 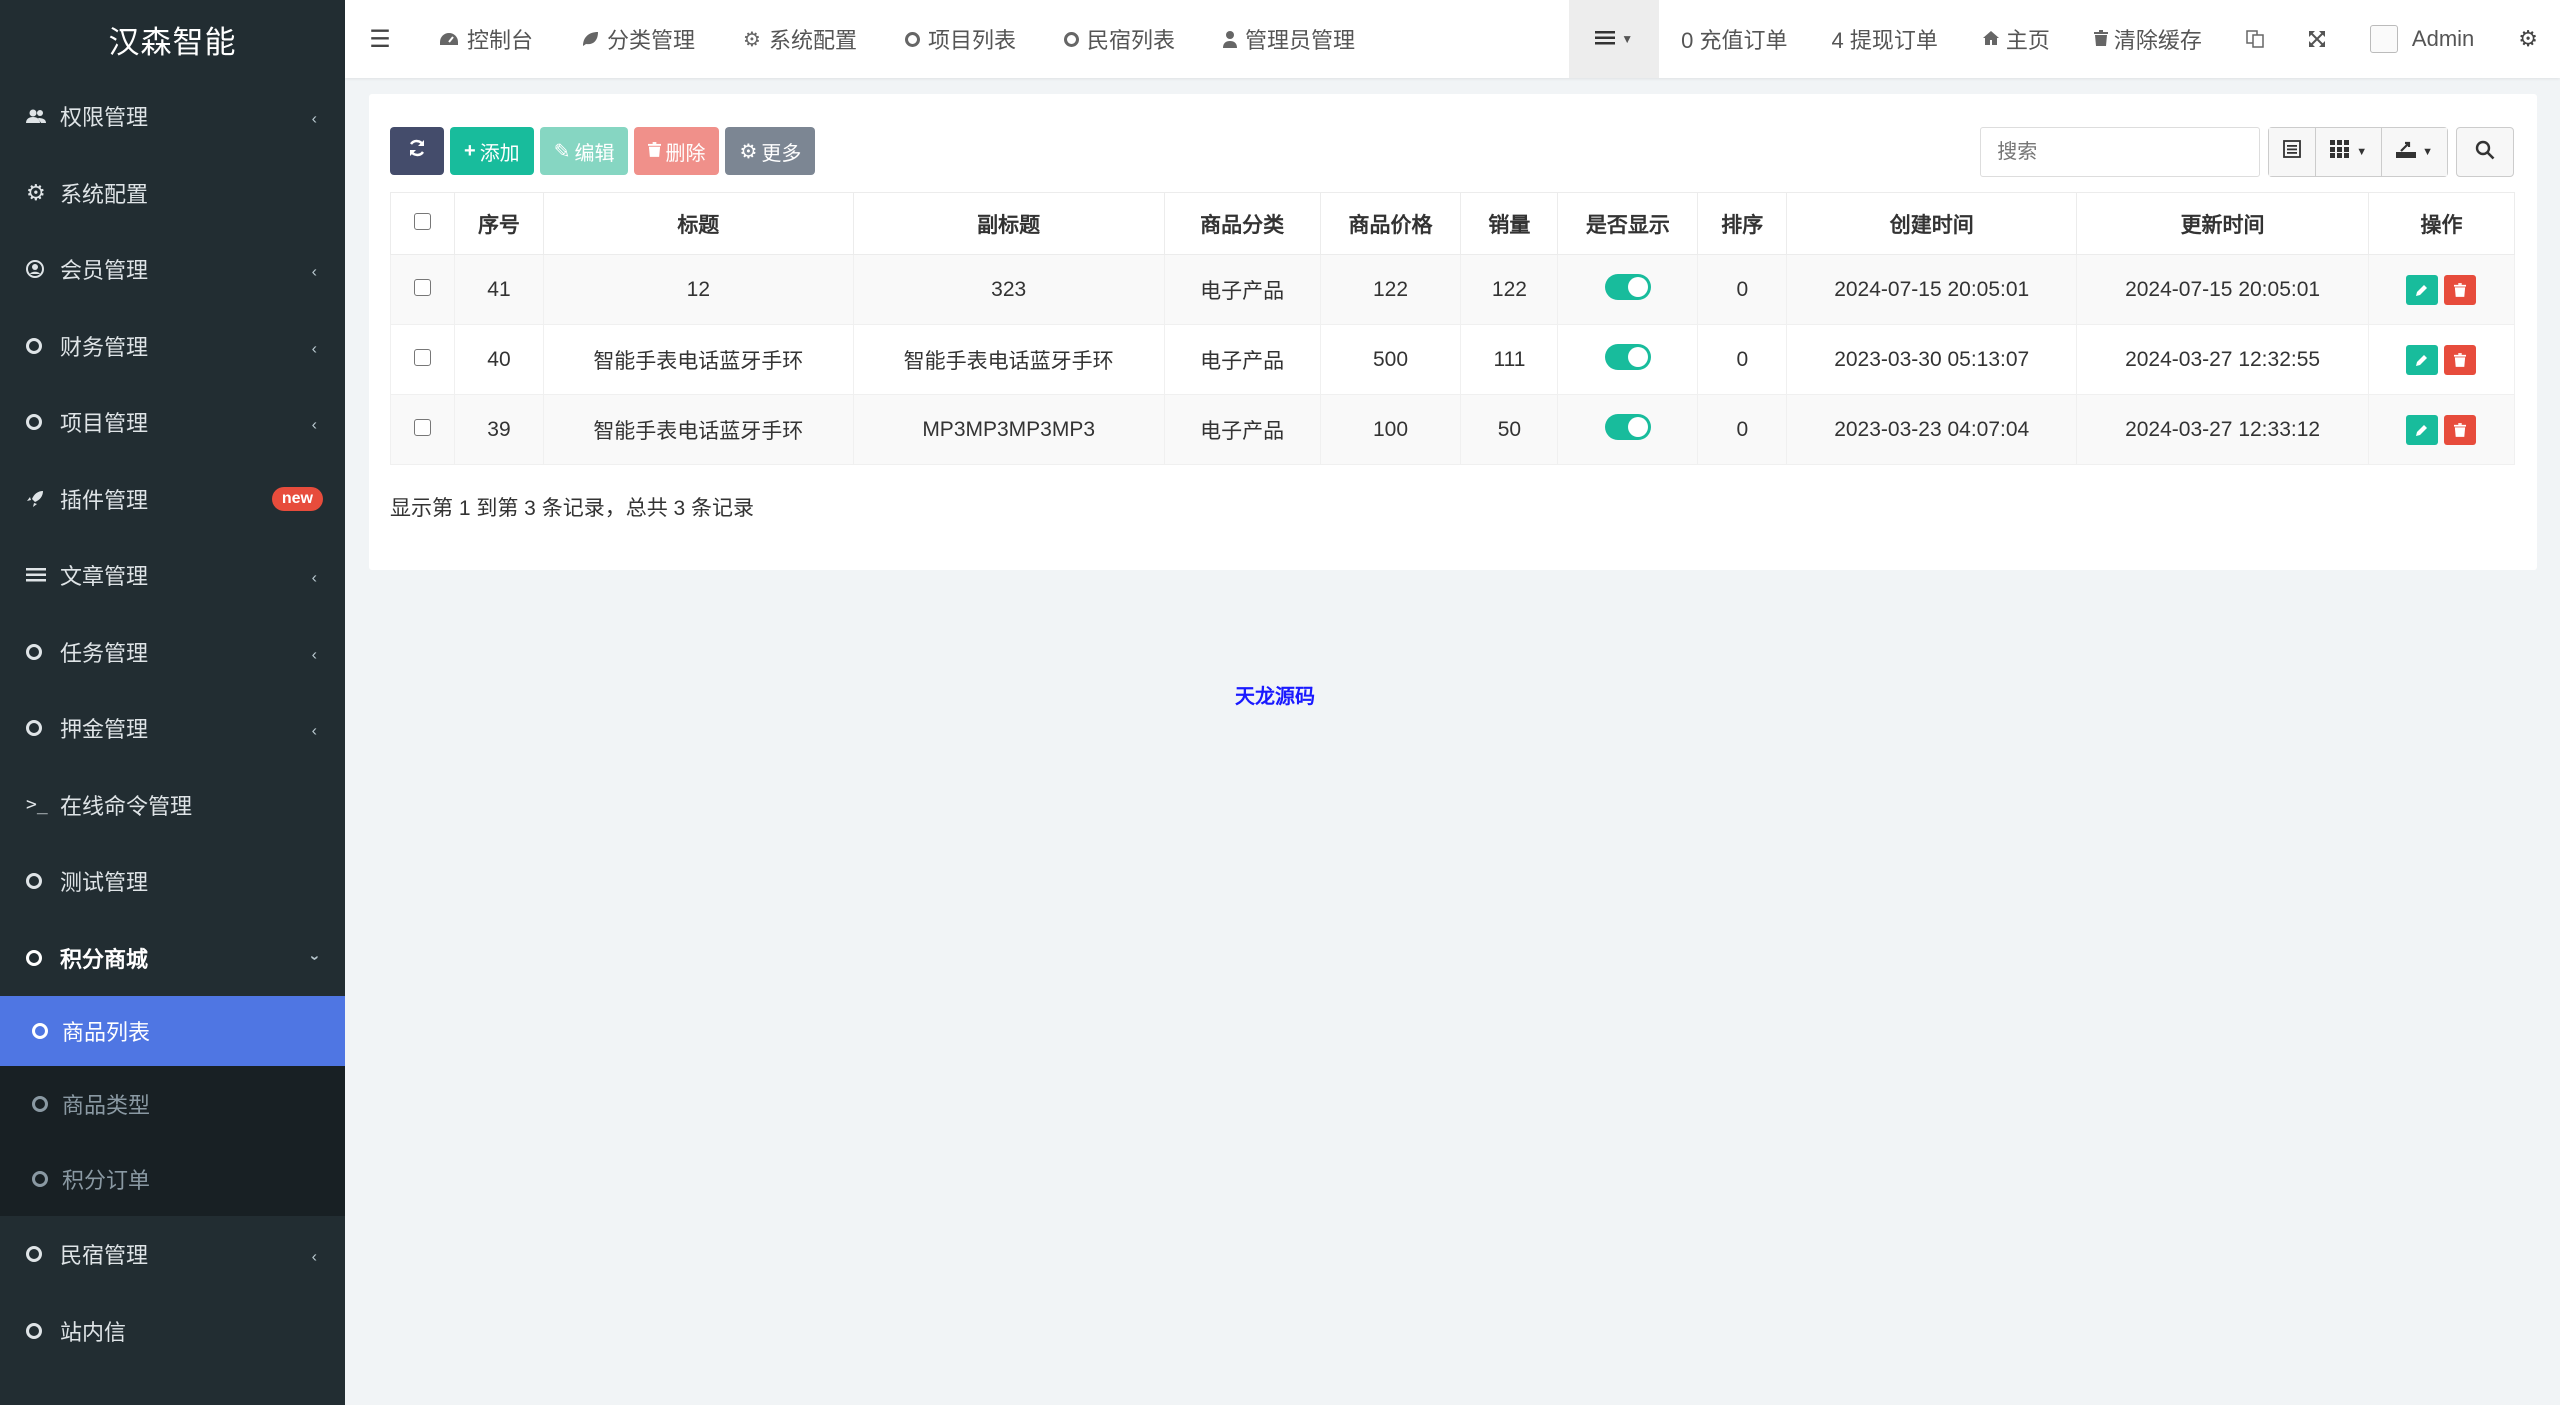 I want to click on sidebar-item-deposit: 押金管理 ‹, so click(x=172, y=728).